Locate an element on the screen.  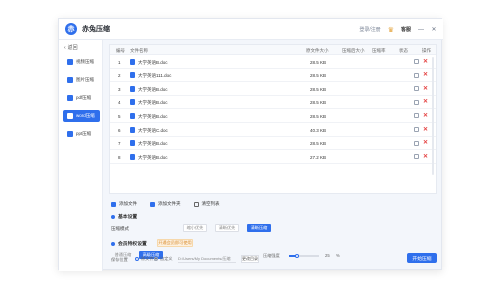
word-icon is located at coordinates (70, 116).